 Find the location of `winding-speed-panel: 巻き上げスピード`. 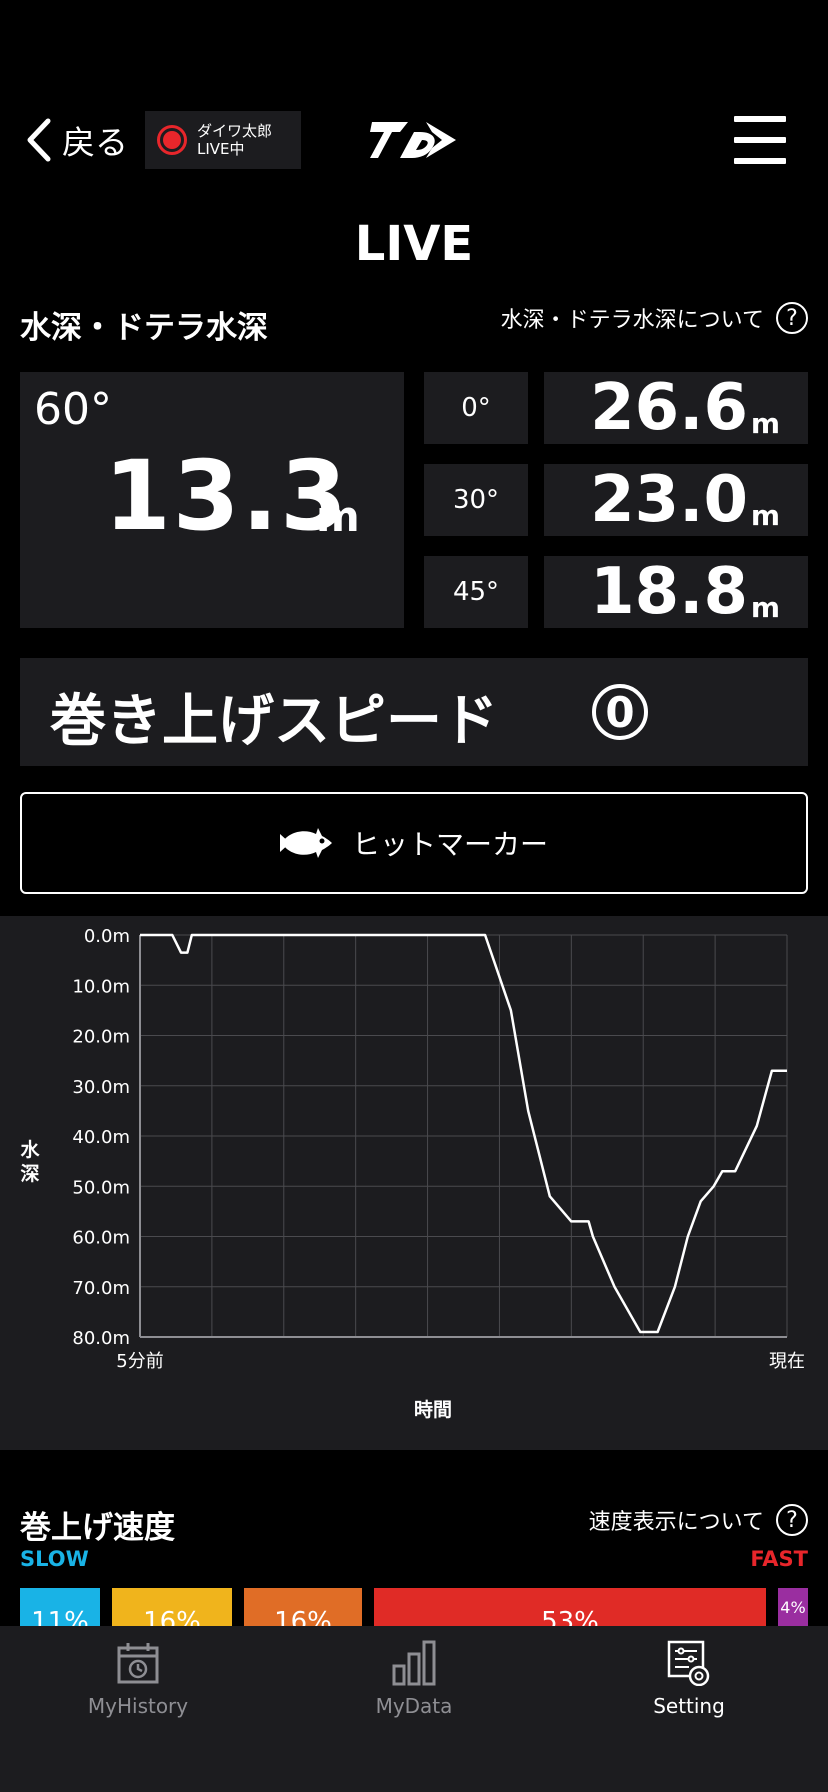

winding-speed-panel: 巻き上げスピード is located at coordinates (414, 712).